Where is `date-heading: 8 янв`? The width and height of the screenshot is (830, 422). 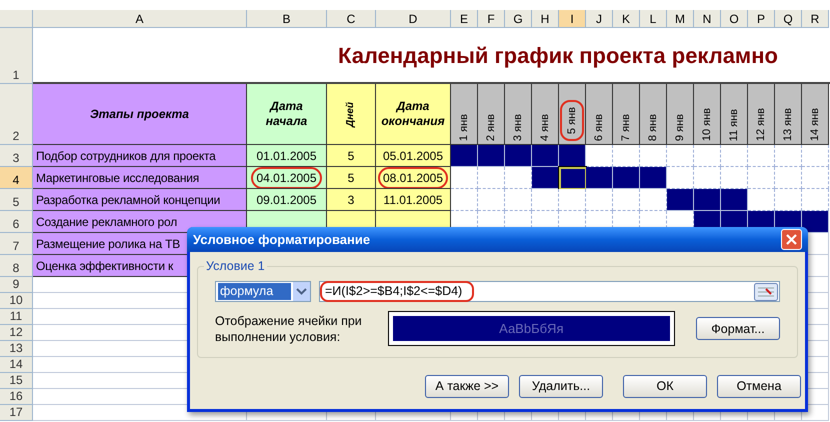
date-heading: 8 янв is located at coordinates (653, 127).